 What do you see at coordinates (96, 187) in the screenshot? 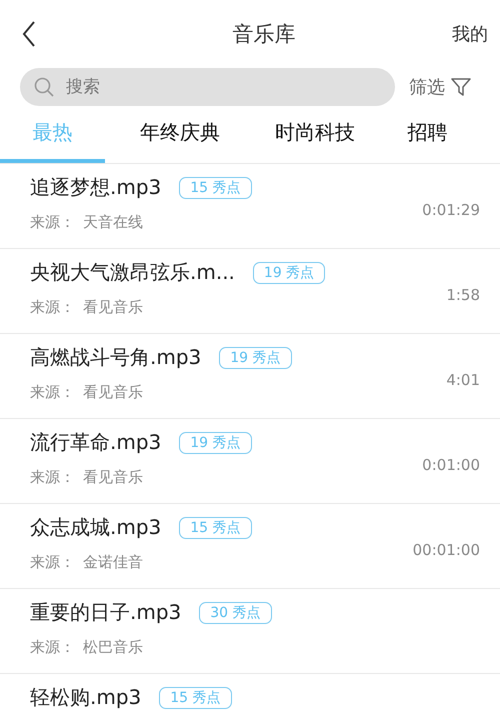
I see `track-name: 追逐梦想.mp3` at bounding box center [96, 187].